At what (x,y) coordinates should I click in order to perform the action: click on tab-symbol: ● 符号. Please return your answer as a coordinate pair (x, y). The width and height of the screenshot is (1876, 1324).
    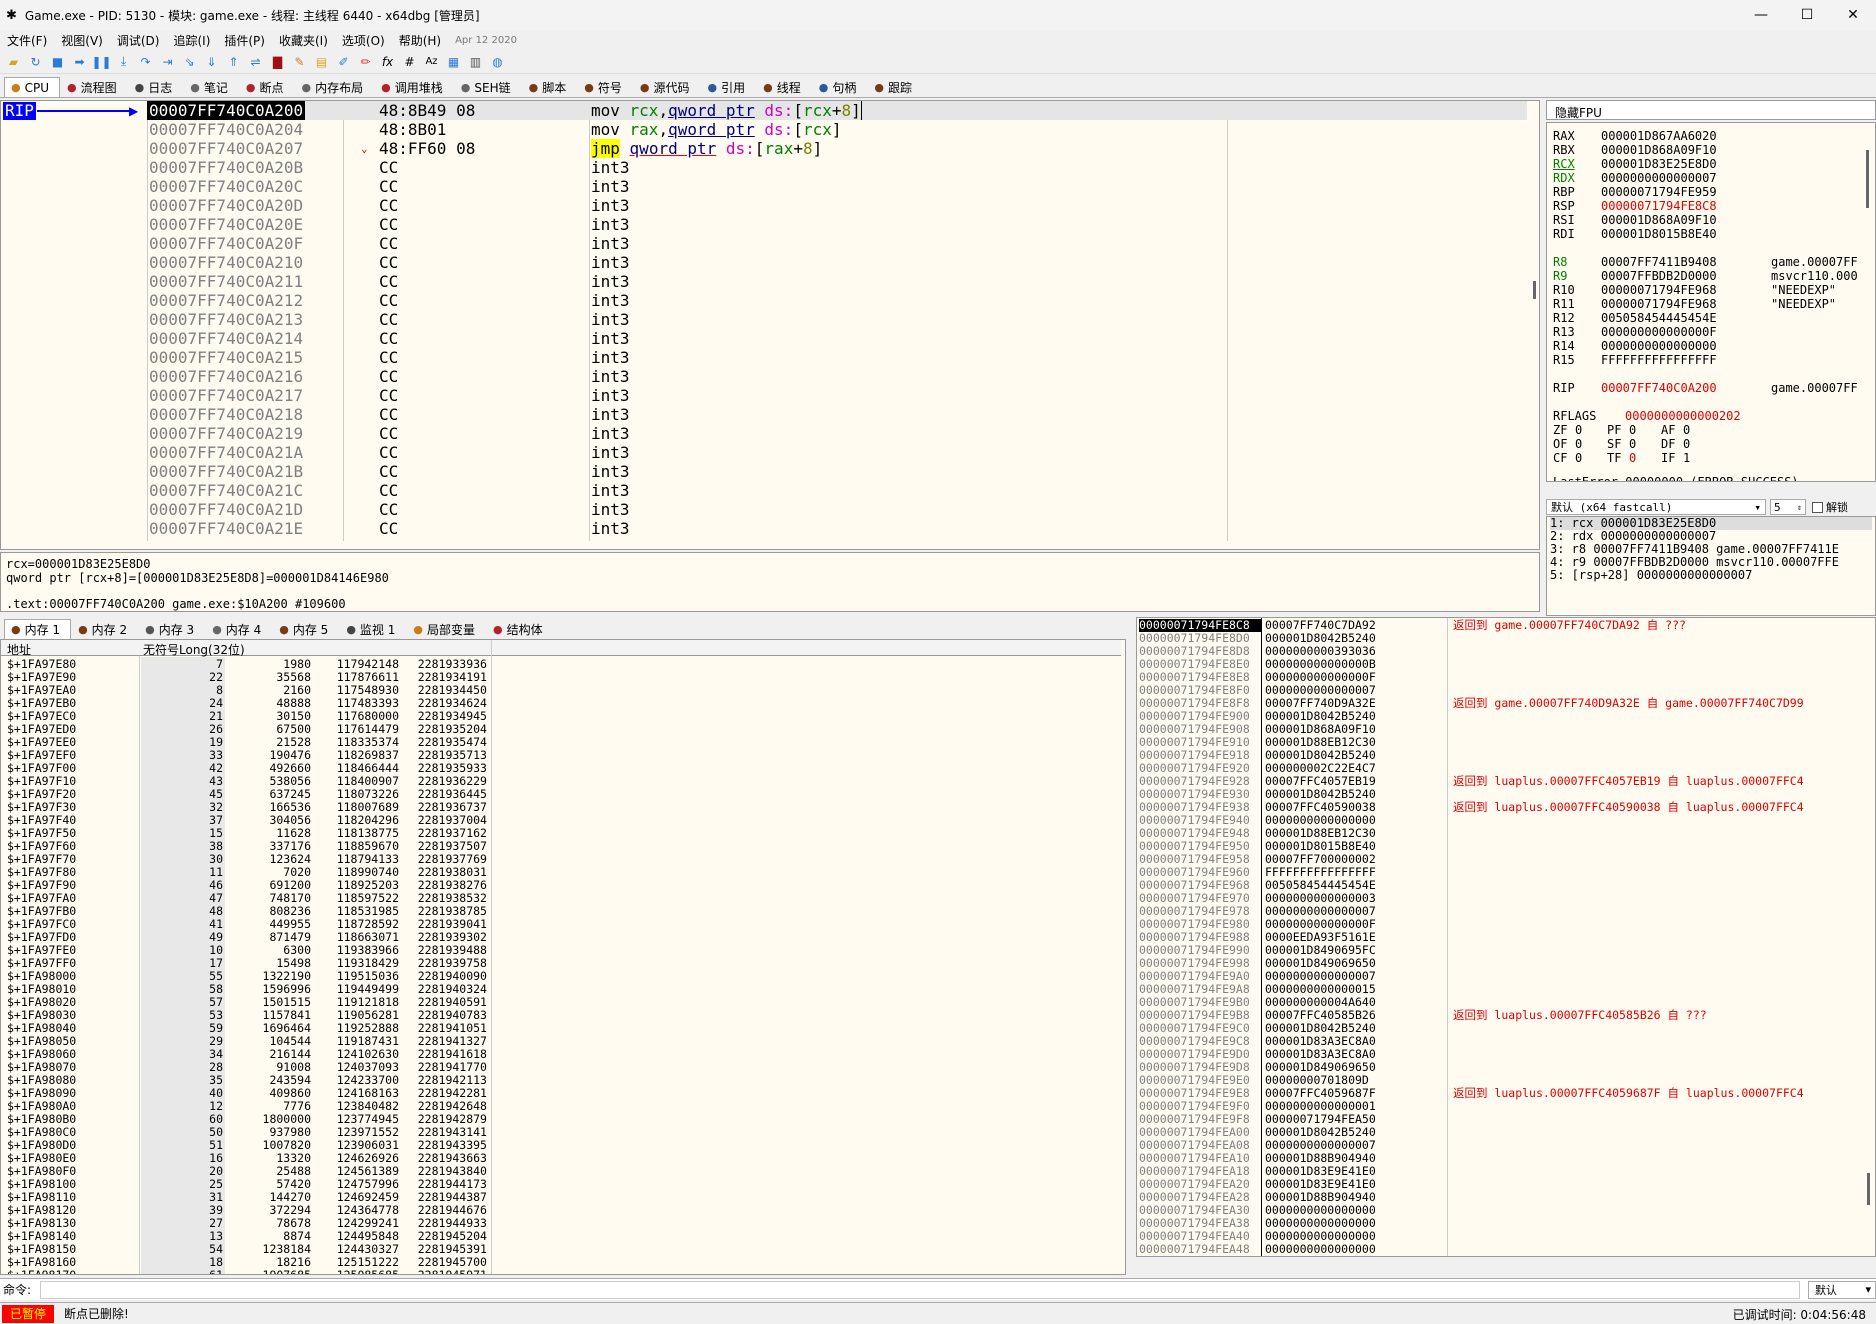
    Looking at the image, I should click on (605, 87).